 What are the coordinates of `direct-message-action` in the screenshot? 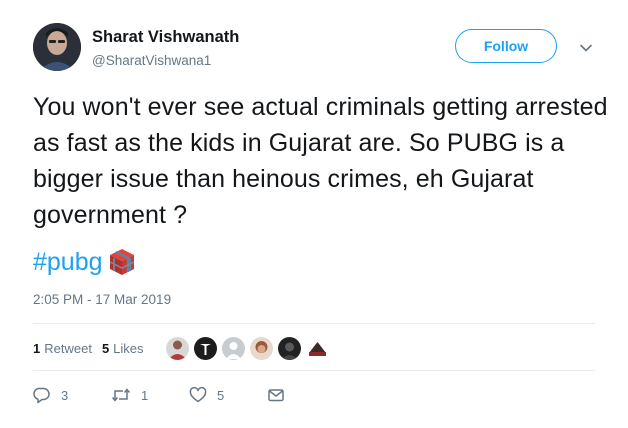 It's located at (276, 395).